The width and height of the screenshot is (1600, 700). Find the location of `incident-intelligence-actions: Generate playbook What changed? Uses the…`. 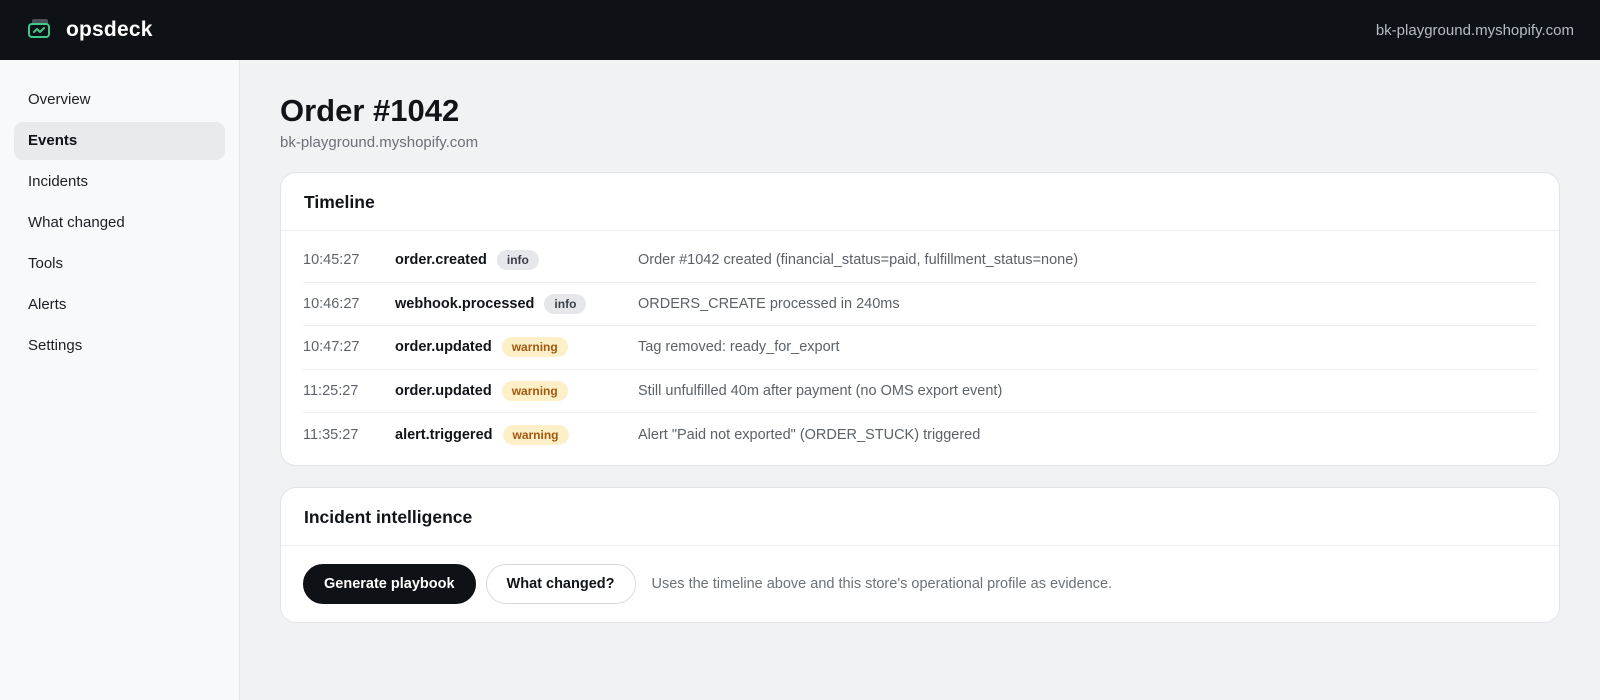

incident-intelligence-actions: Generate playbook What changed? Uses the… is located at coordinates (920, 584).